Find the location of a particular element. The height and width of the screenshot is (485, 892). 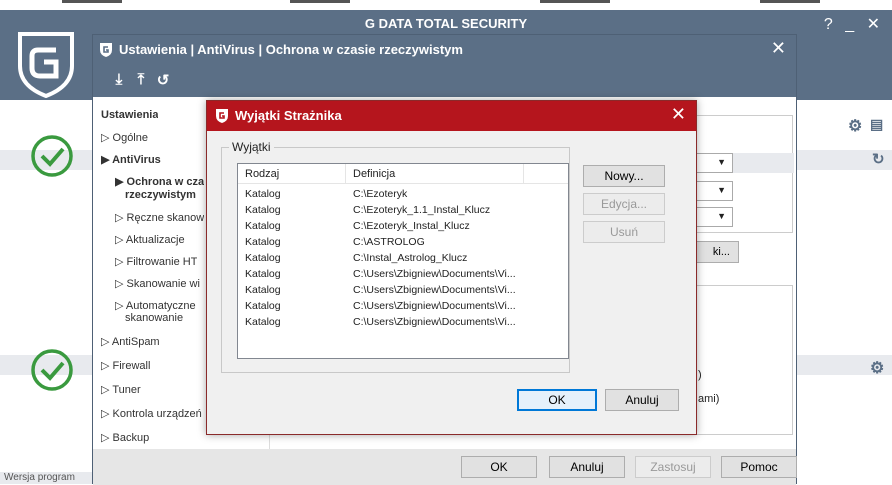

list-item: Katalog C:\Ezoteryk_Instal_Klucz is located at coordinates (403, 226).